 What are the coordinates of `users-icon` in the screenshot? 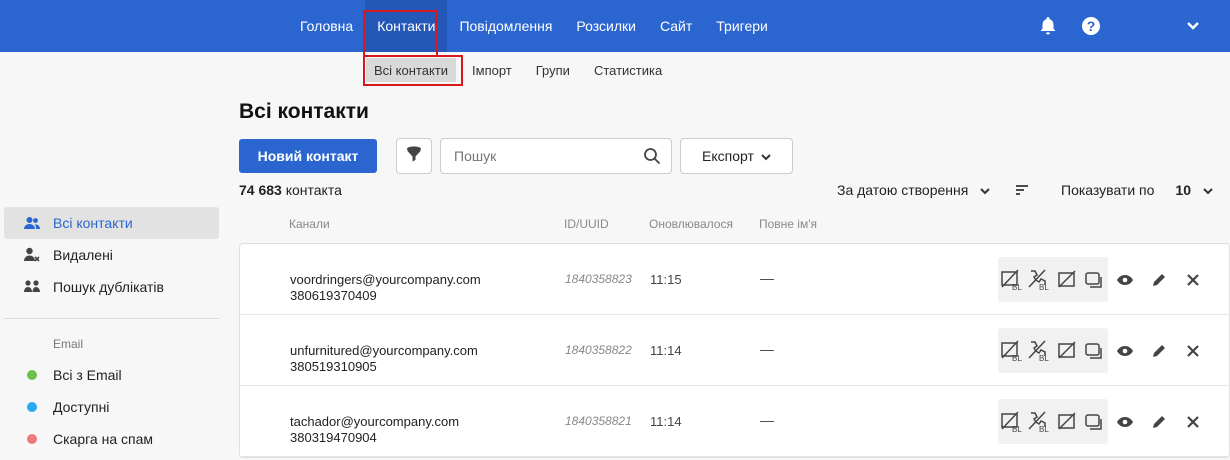 It's located at (32, 223).